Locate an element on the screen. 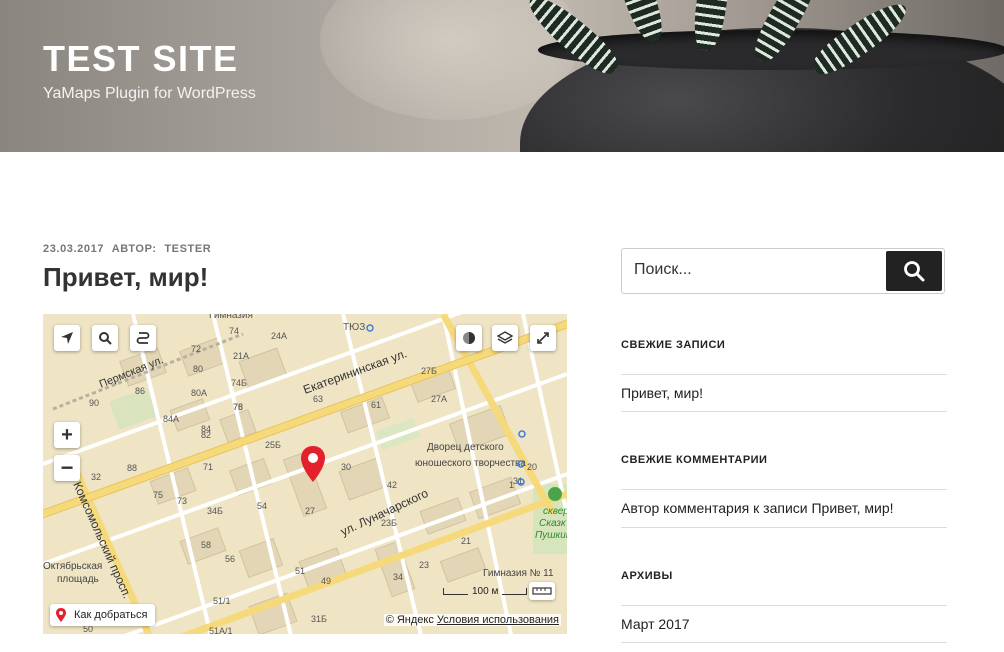 The image size is (1004, 652). recent-comment-link: Автор комментария к записи Привет, мир! is located at coordinates (757, 508).